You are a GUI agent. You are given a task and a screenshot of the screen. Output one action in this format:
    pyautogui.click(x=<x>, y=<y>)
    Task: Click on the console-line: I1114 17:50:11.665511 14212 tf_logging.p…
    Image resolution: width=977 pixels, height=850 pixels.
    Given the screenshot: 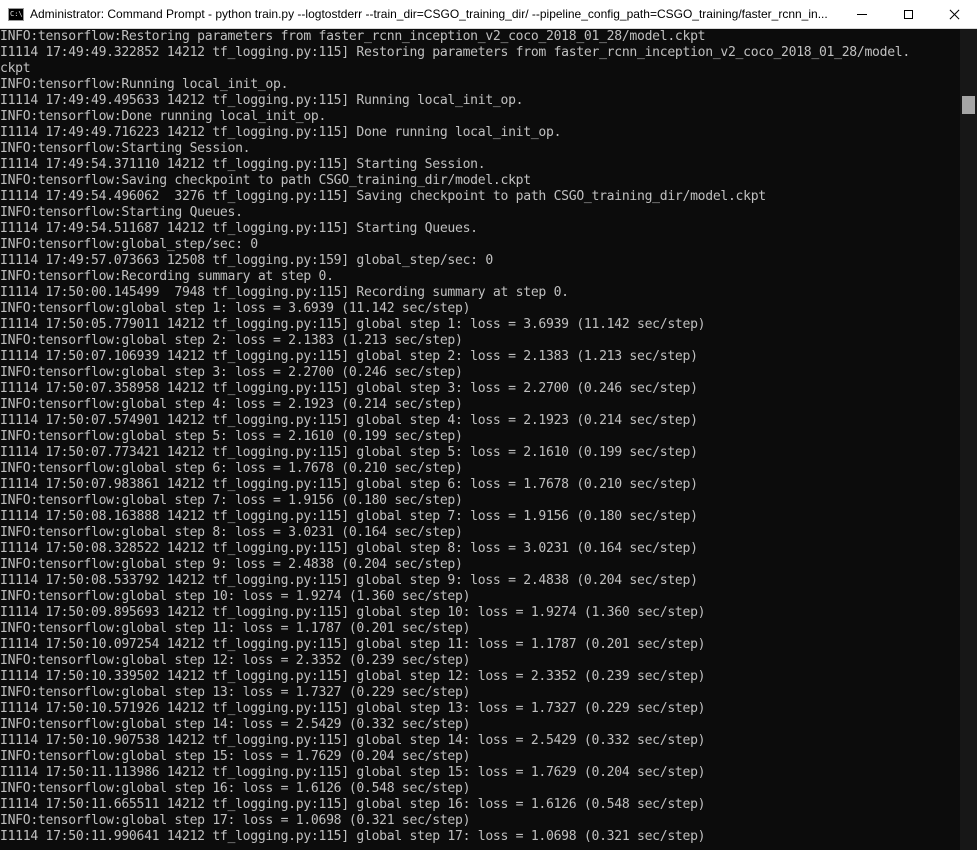 What is the action you would take?
    pyautogui.click(x=353, y=804)
    